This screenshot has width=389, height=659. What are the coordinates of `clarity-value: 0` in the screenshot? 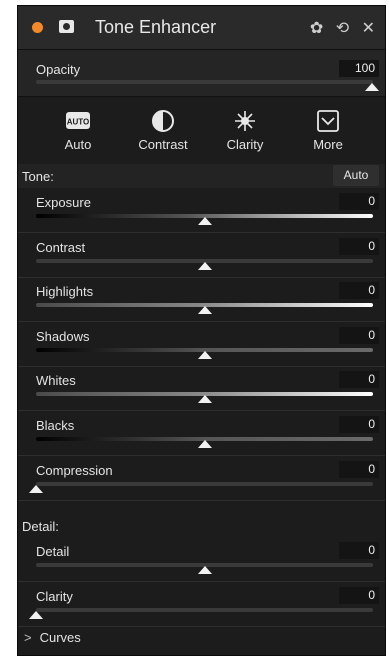 It's located at (359, 595).